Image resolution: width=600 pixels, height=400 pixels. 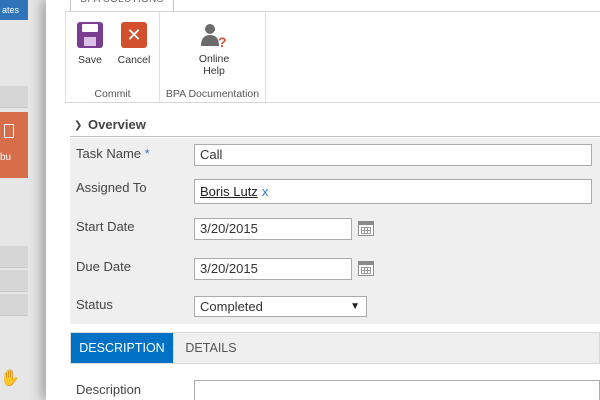 I want to click on document-icon, so click(x=9, y=131).